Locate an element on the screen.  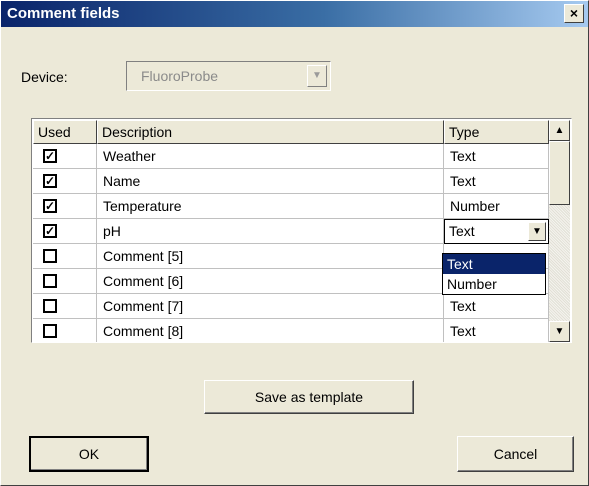
scroll-thumb is located at coordinates (559, 173).